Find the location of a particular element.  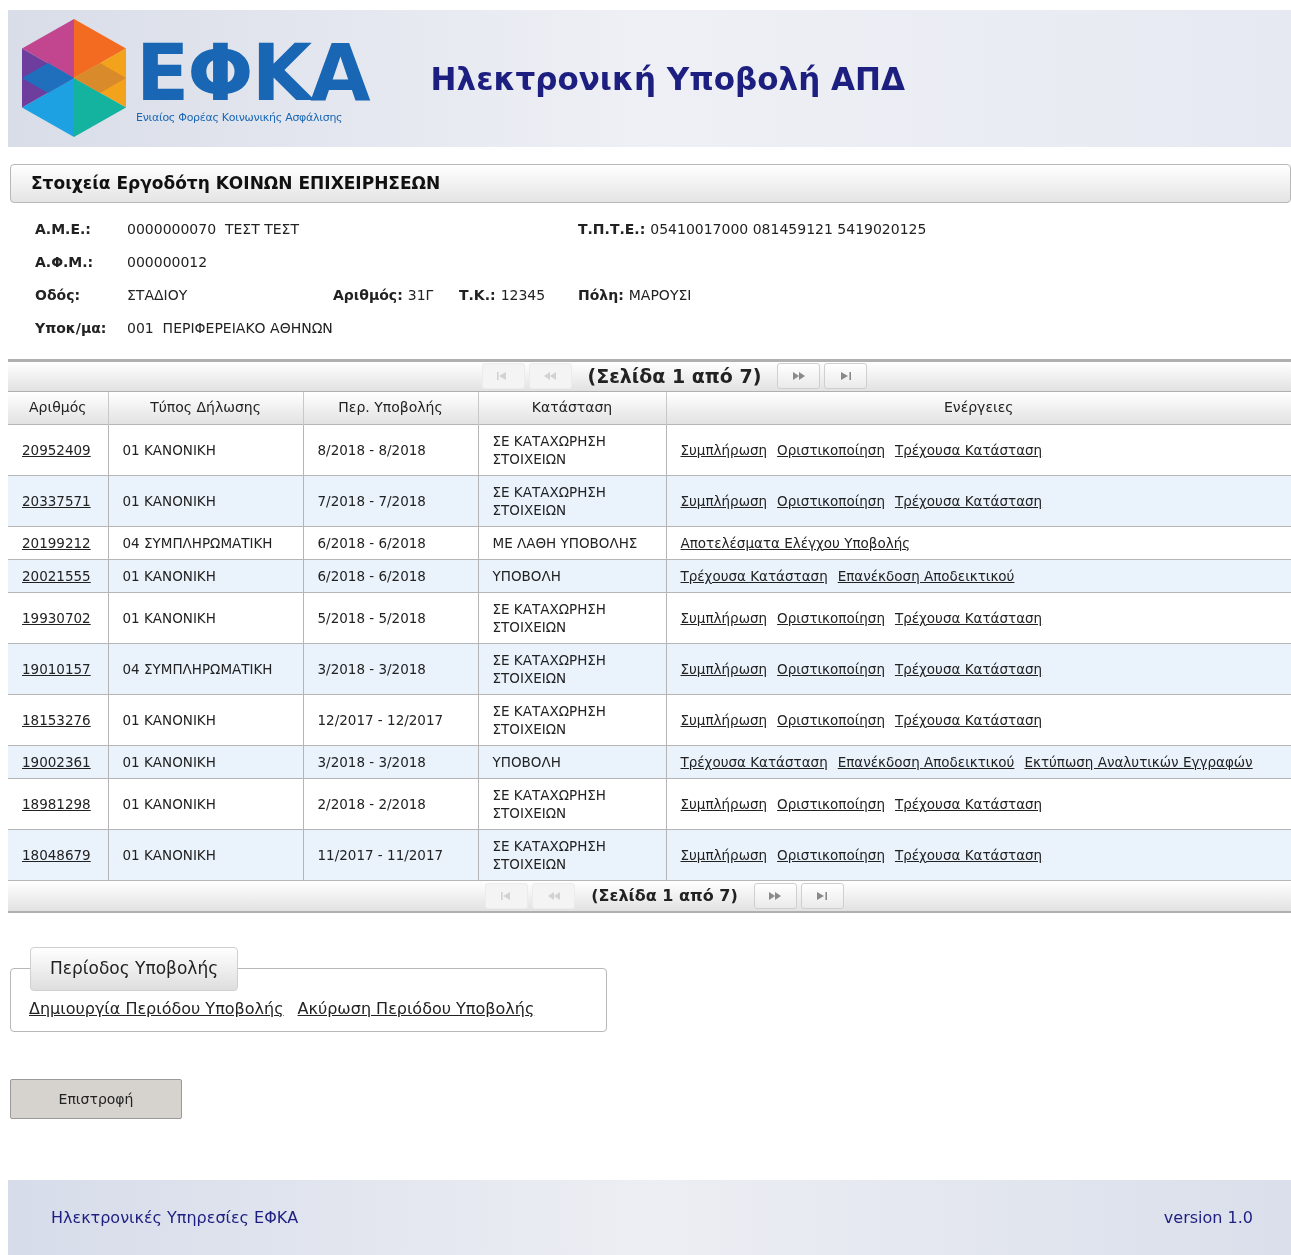

field-label: Α.Μ.Ε.: is located at coordinates (63, 229).